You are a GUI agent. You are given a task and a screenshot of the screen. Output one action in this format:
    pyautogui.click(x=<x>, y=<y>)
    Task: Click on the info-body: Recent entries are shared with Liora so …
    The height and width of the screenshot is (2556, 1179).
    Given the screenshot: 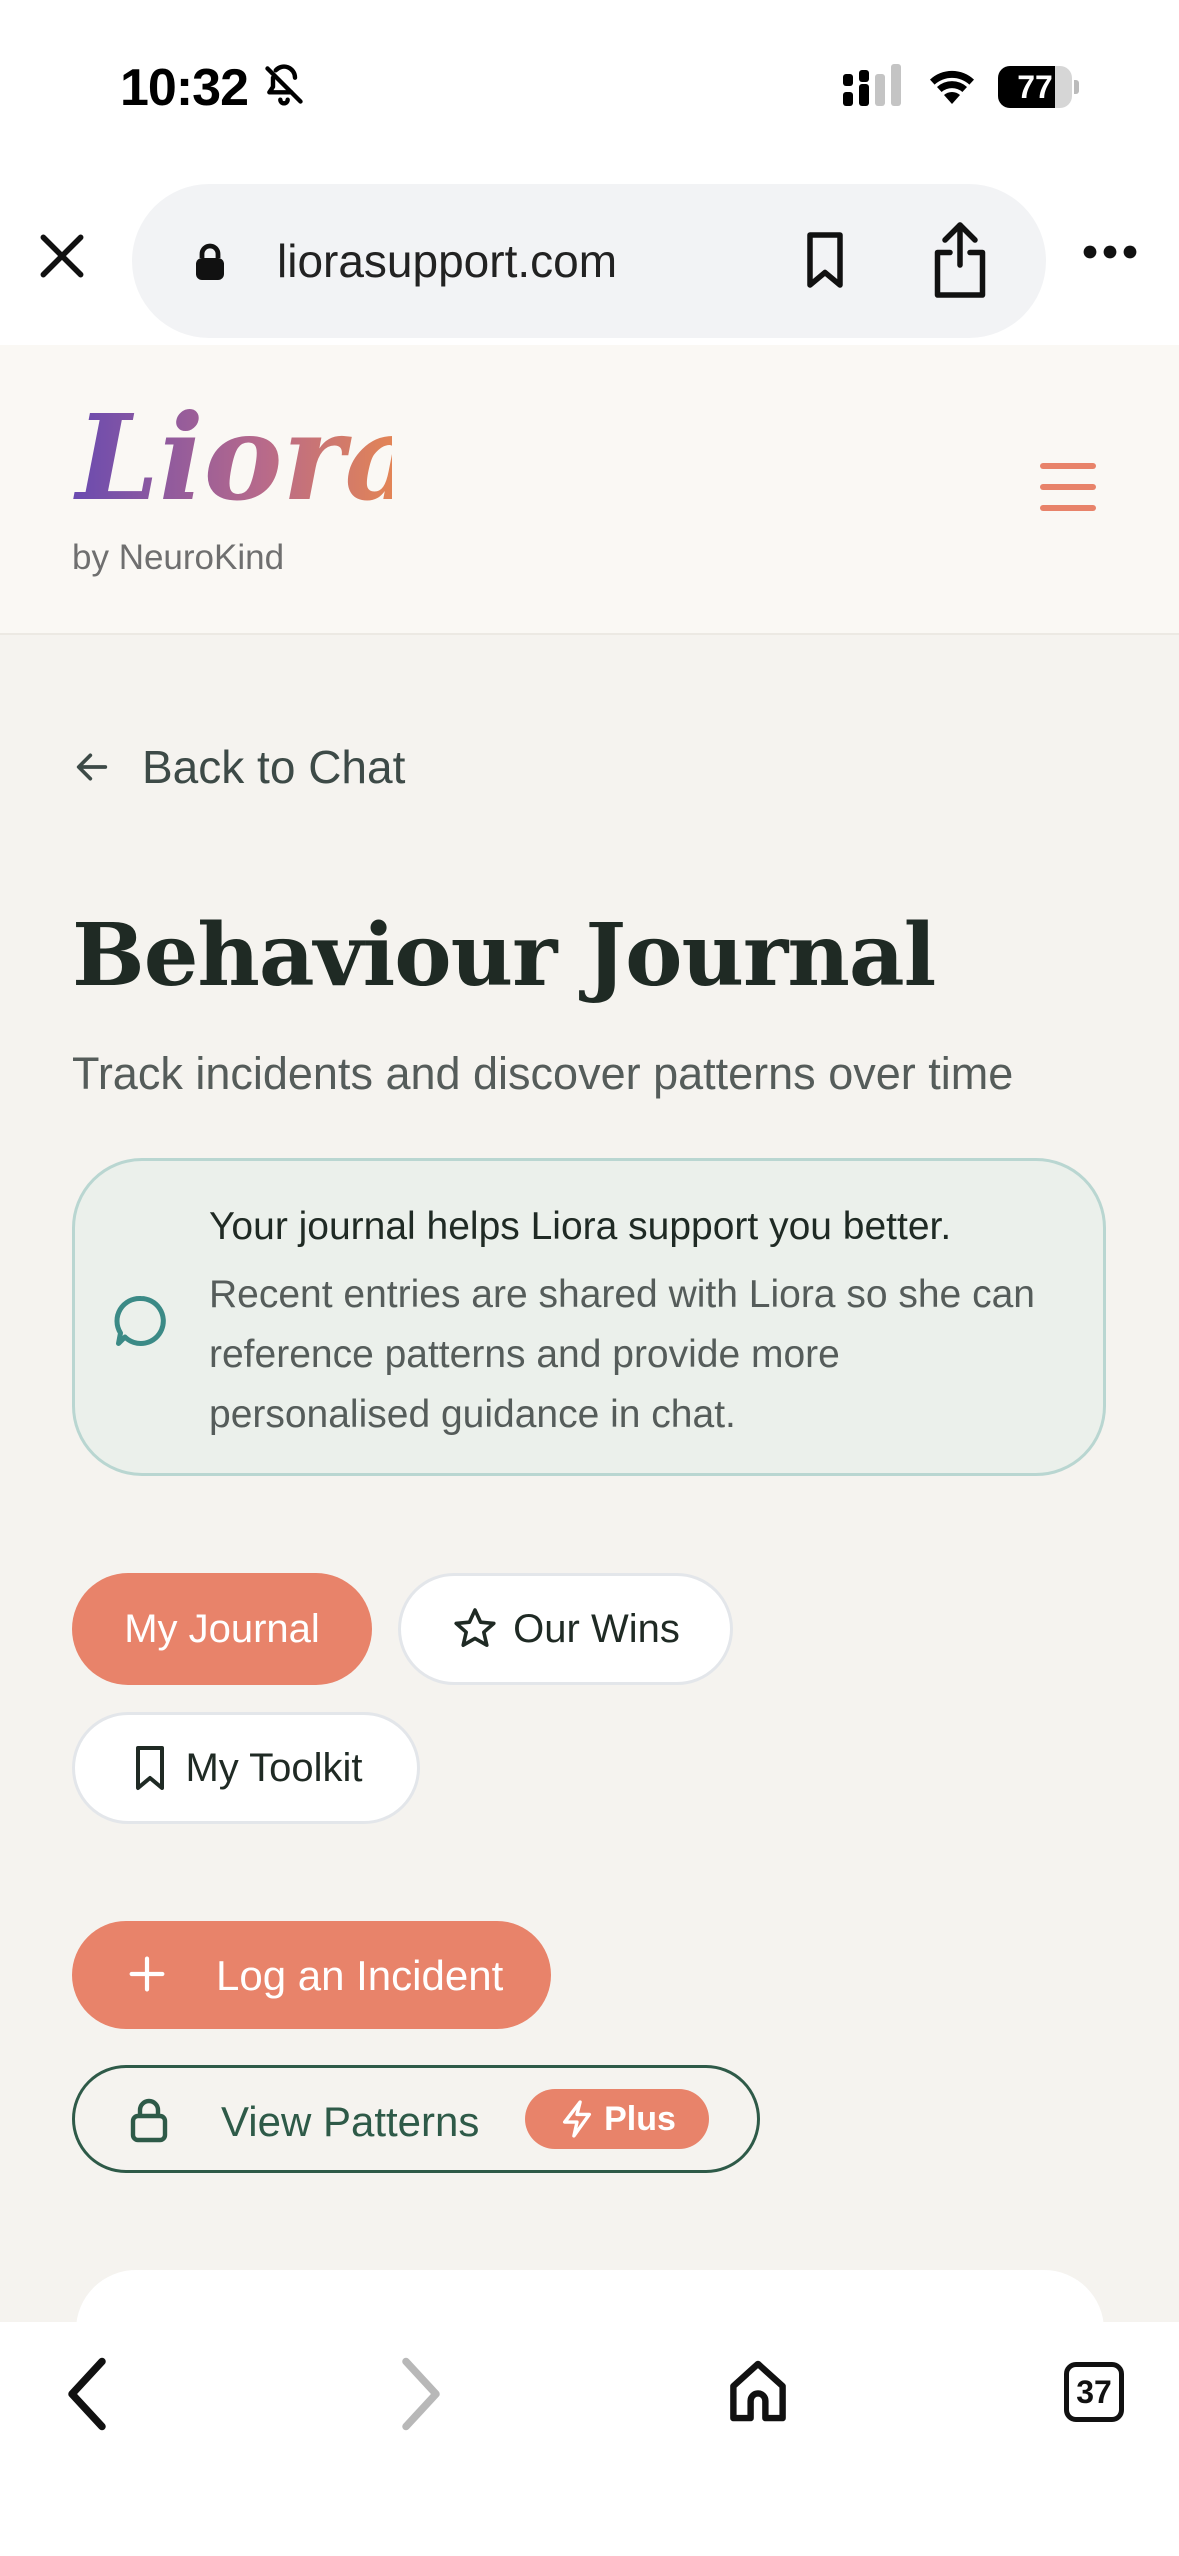 What is the action you would take?
    pyautogui.click(x=622, y=1354)
    